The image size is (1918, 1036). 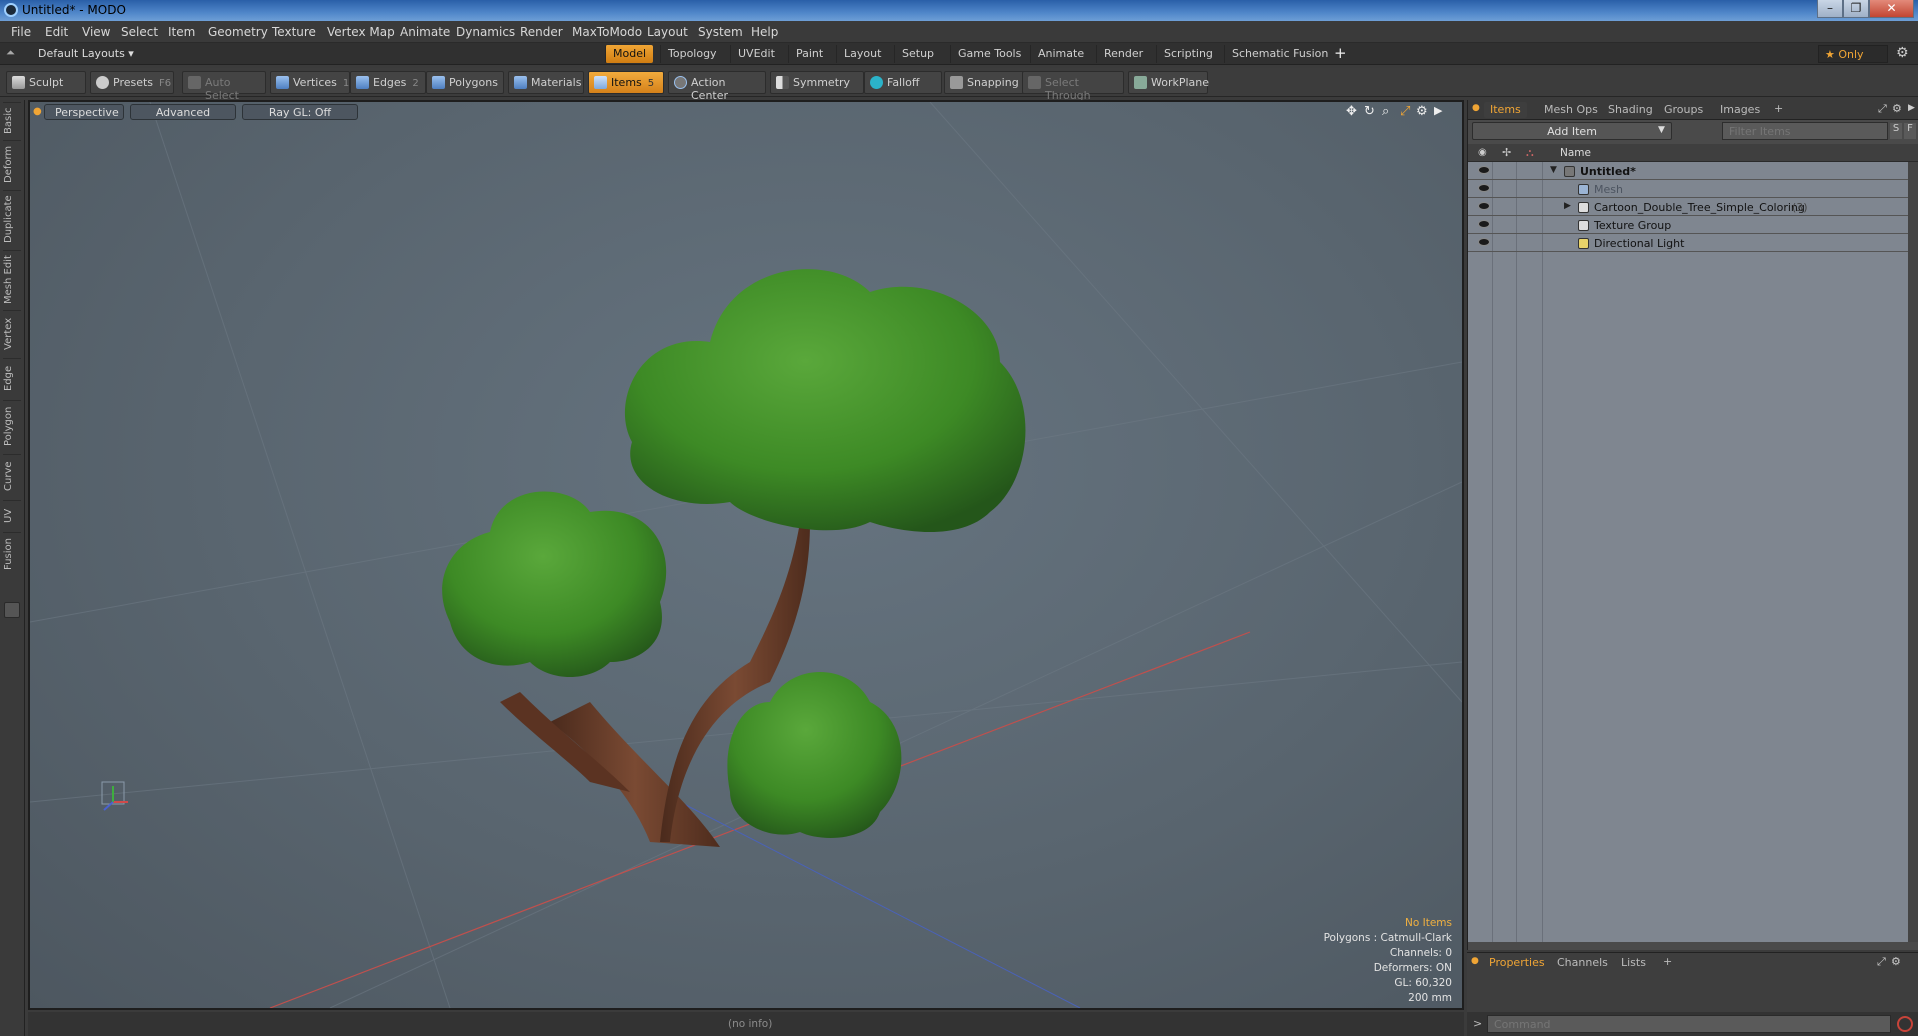 What do you see at coordinates (1805, 131) in the screenshot?
I see `filter-items-input` at bounding box center [1805, 131].